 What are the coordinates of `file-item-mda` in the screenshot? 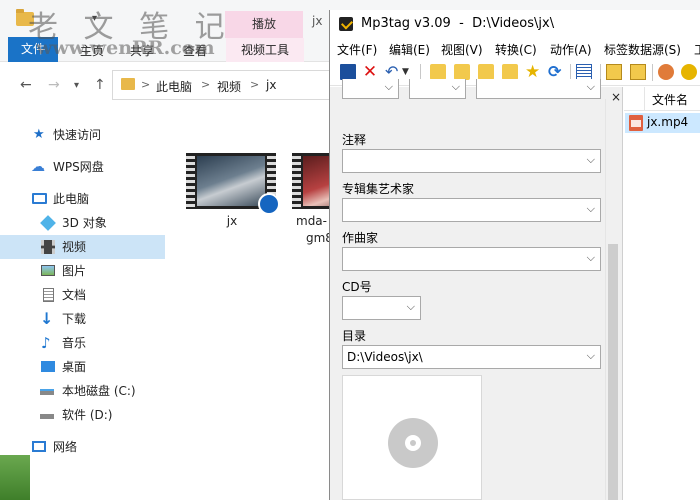 It's located at (312, 183).